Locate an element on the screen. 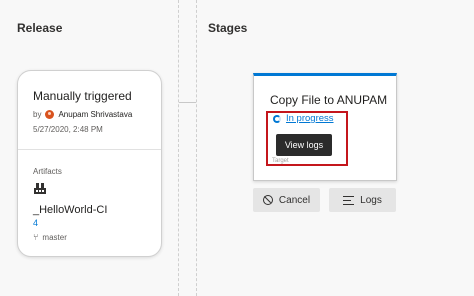  view-logs-button: View logs is located at coordinates (304, 145).